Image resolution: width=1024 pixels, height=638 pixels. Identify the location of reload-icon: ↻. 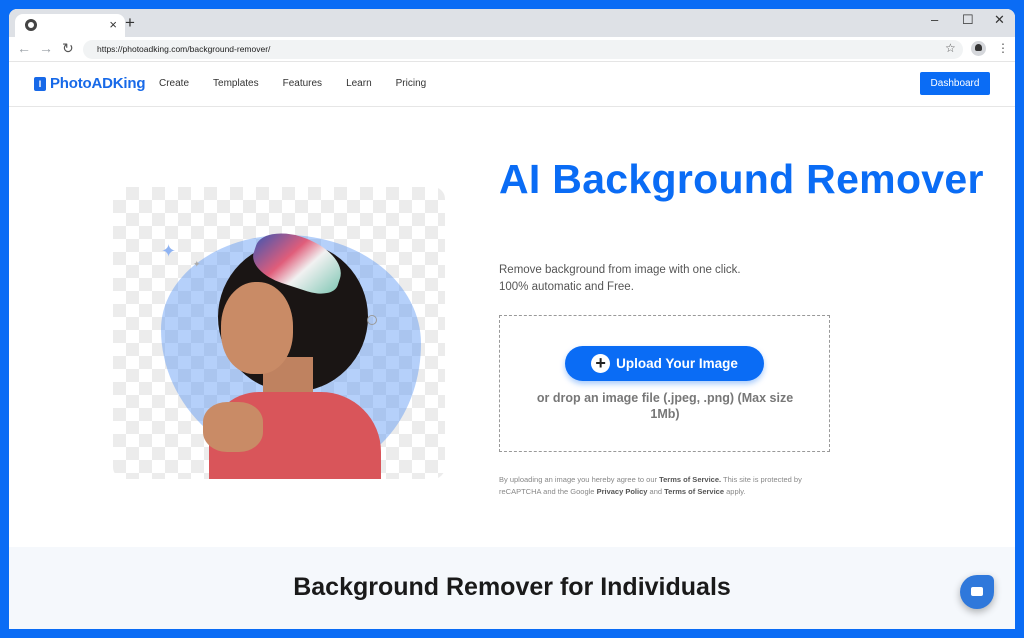
(68, 48).